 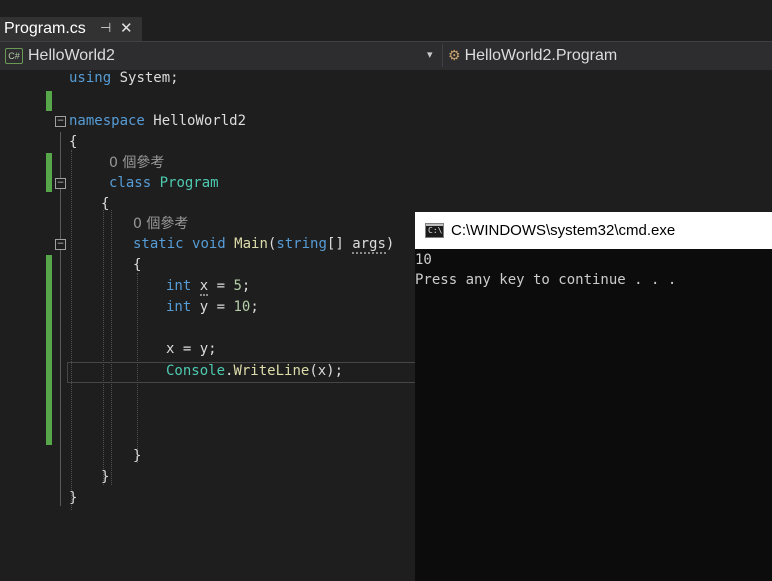 I want to click on namespace-name: HelloWorld2, so click(x=195, y=121).